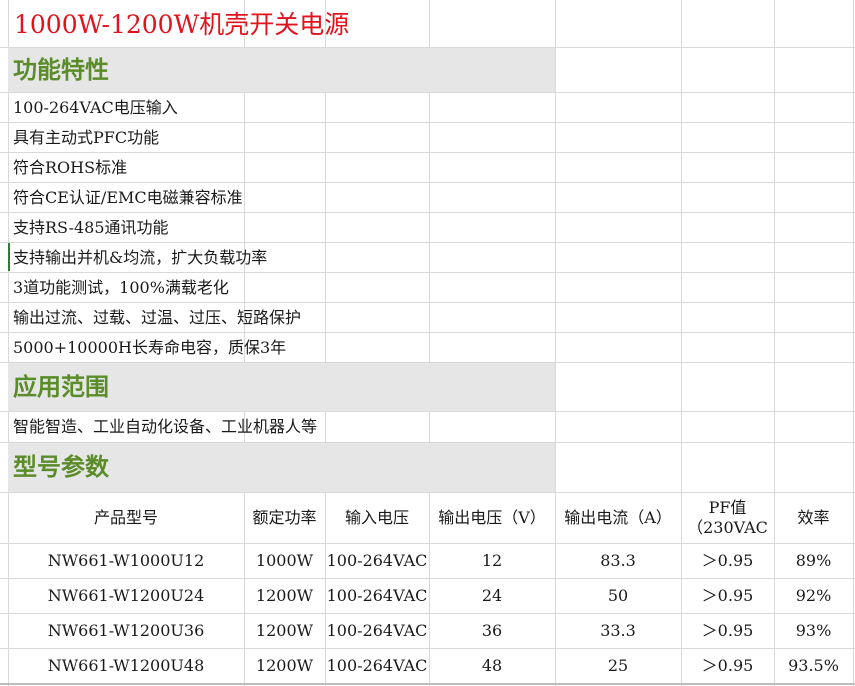 The height and width of the screenshot is (686, 855). What do you see at coordinates (284, 561) in the screenshot?
I see `table-cell-power: 1000W` at bounding box center [284, 561].